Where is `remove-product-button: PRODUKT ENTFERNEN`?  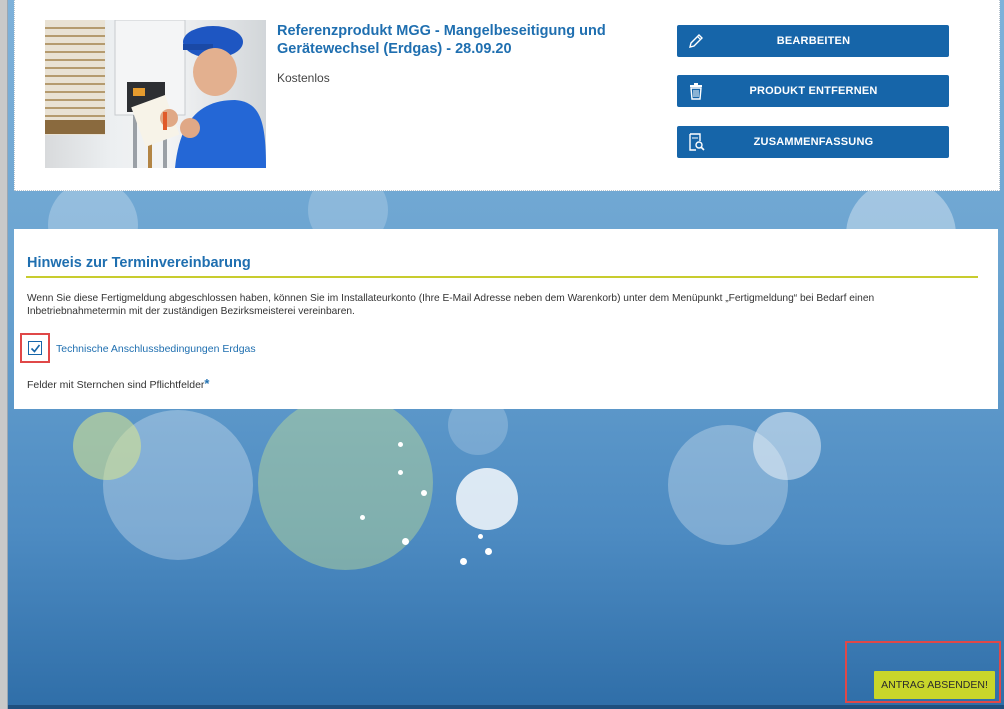 remove-product-button: PRODUKT ENTFERNEN is located at coordinates (813, 91).